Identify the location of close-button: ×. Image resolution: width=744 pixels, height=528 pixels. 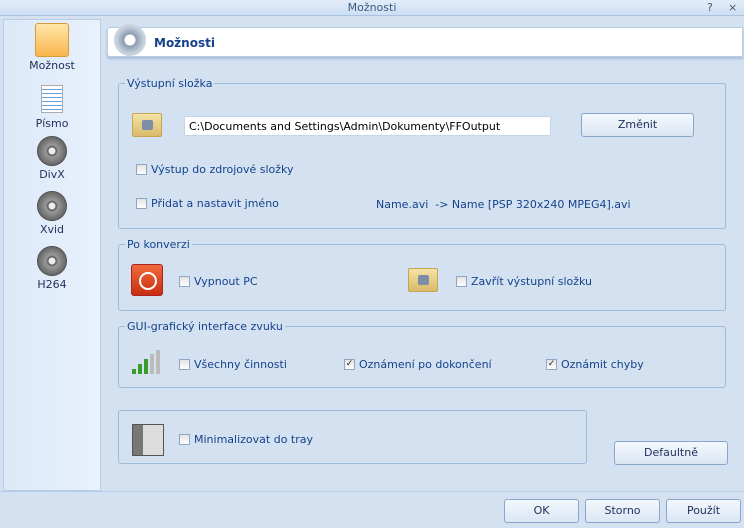
(732, 7).